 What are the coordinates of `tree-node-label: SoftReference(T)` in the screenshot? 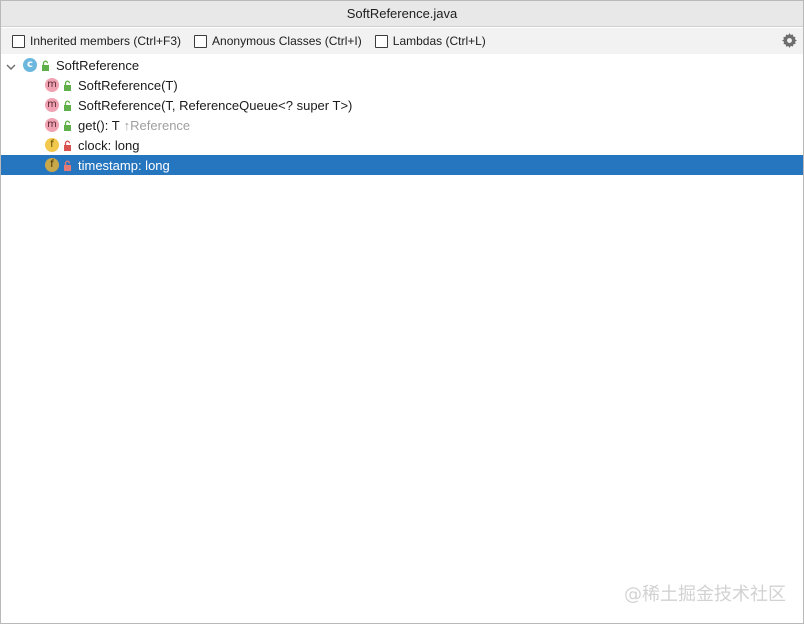 It's located at (128, 85).